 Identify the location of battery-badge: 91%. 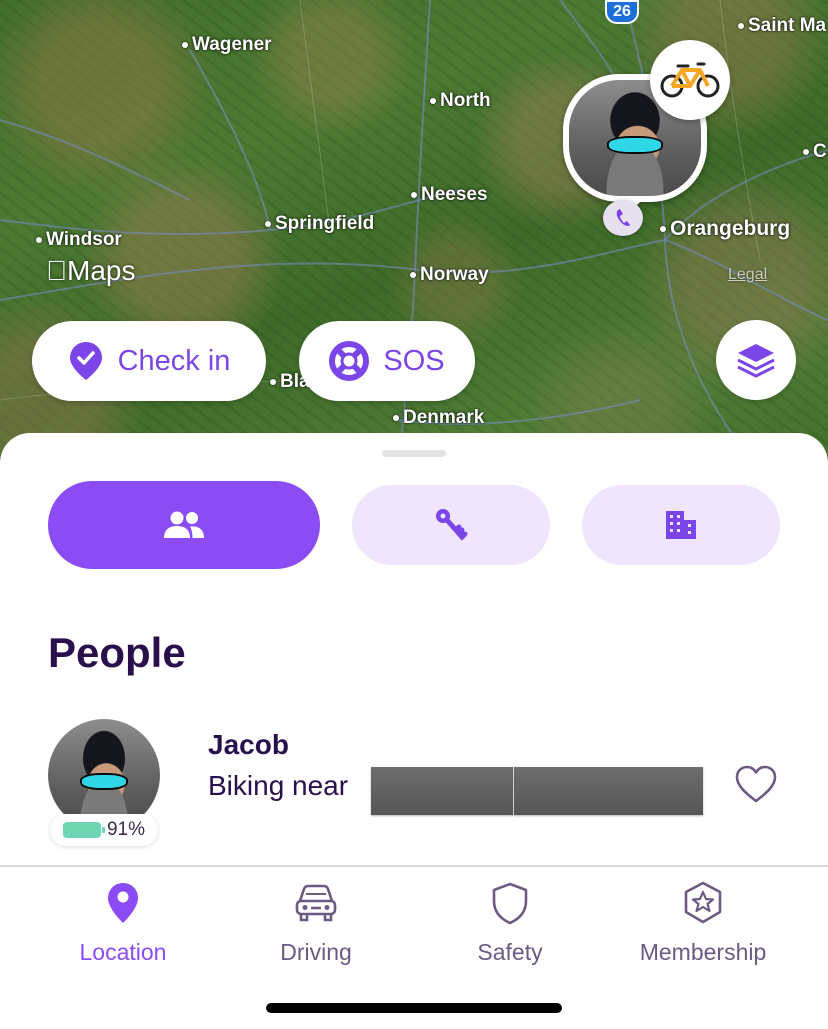
(104, 830).